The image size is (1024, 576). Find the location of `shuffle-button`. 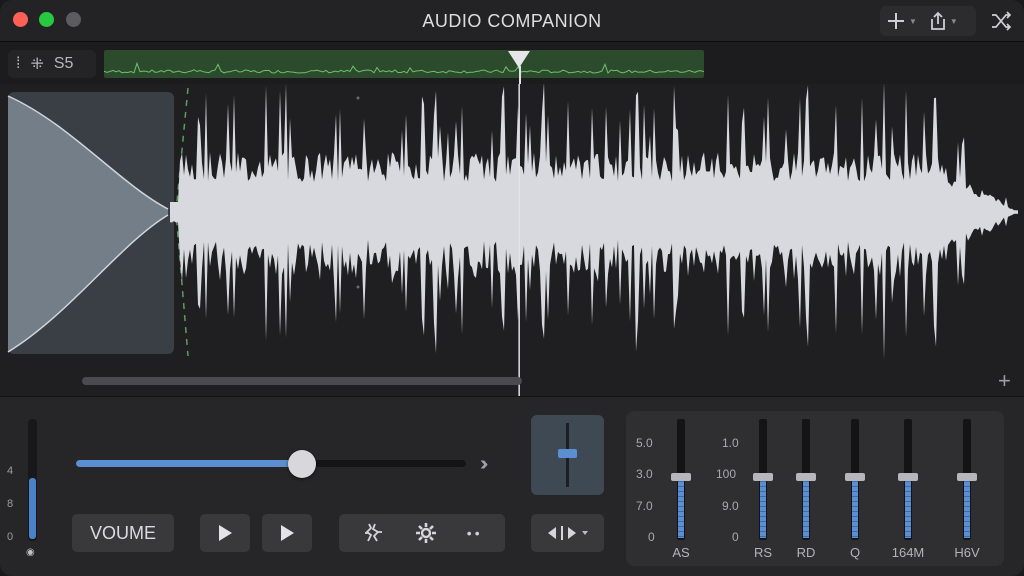

shuffle-button is located at coordinates (1001, 21).